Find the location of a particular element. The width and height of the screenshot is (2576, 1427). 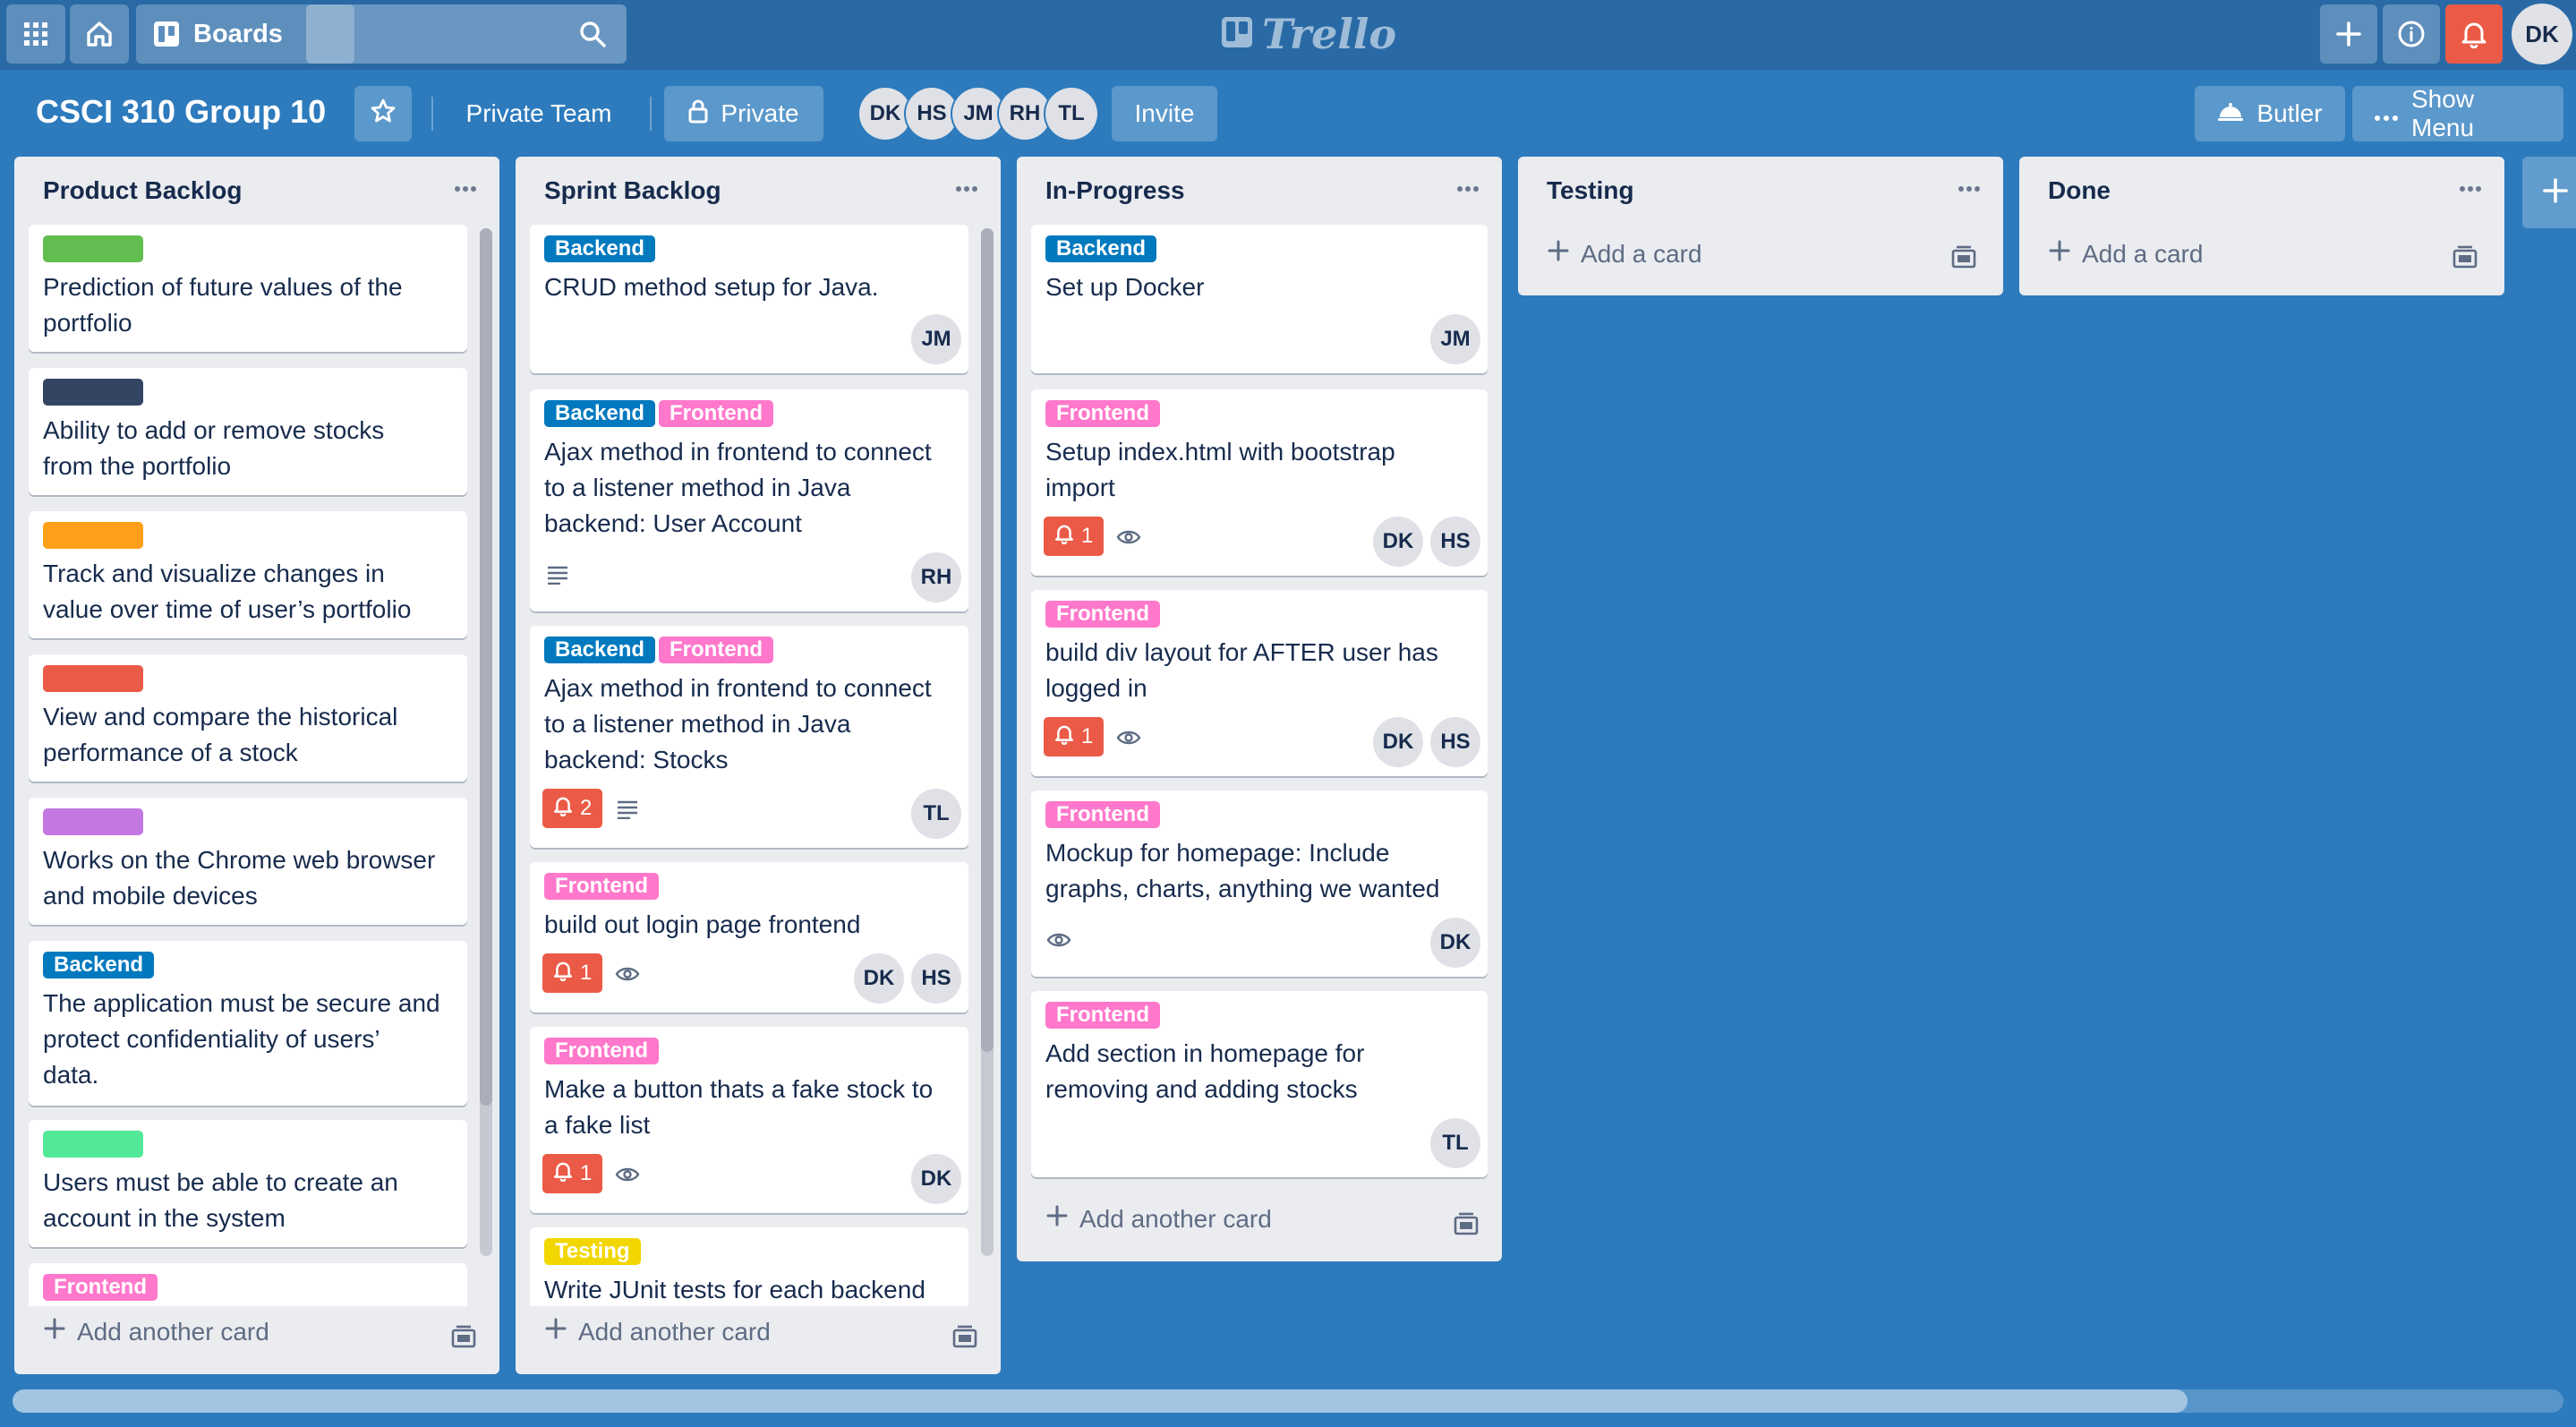

card-label-purple is located at coordinates (93, 822).